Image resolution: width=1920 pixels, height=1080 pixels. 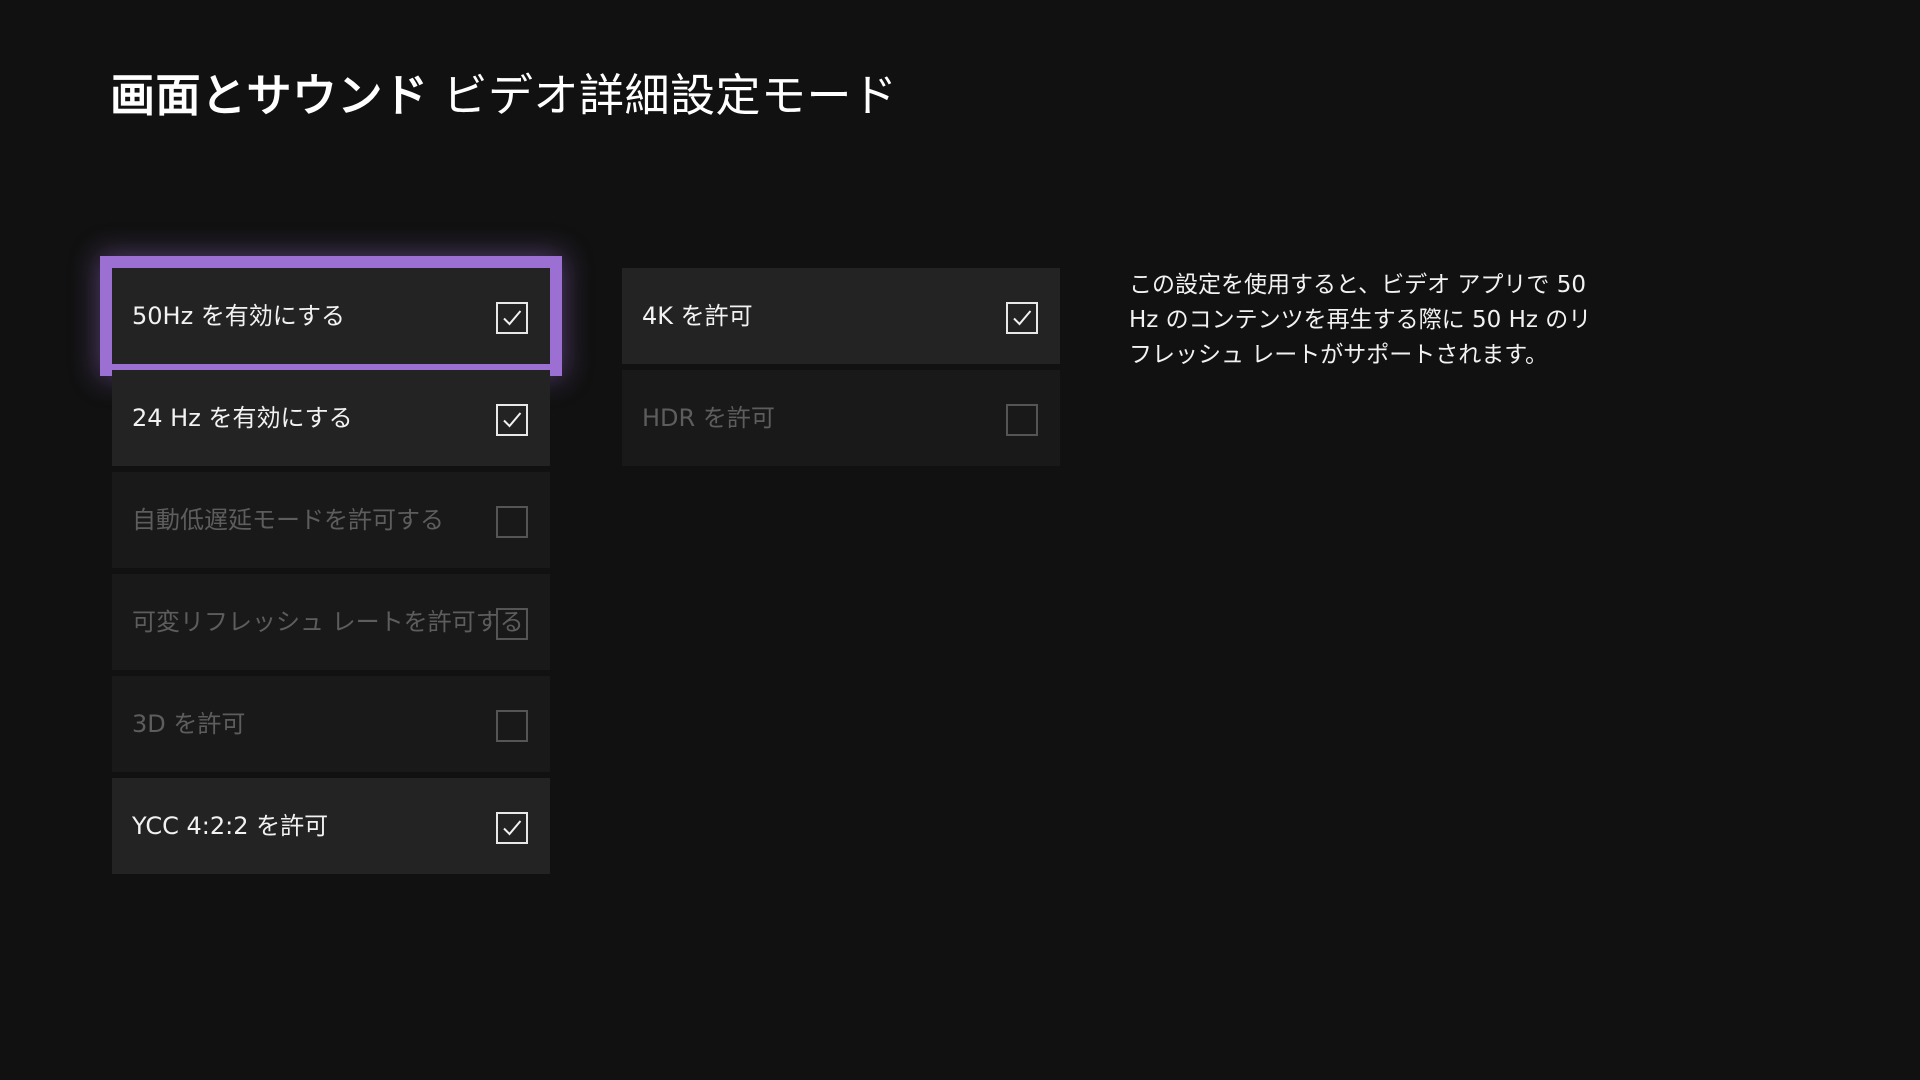 I want to click on option-label: YCC 4:2:2 を許可, so click(x=230, y=826).